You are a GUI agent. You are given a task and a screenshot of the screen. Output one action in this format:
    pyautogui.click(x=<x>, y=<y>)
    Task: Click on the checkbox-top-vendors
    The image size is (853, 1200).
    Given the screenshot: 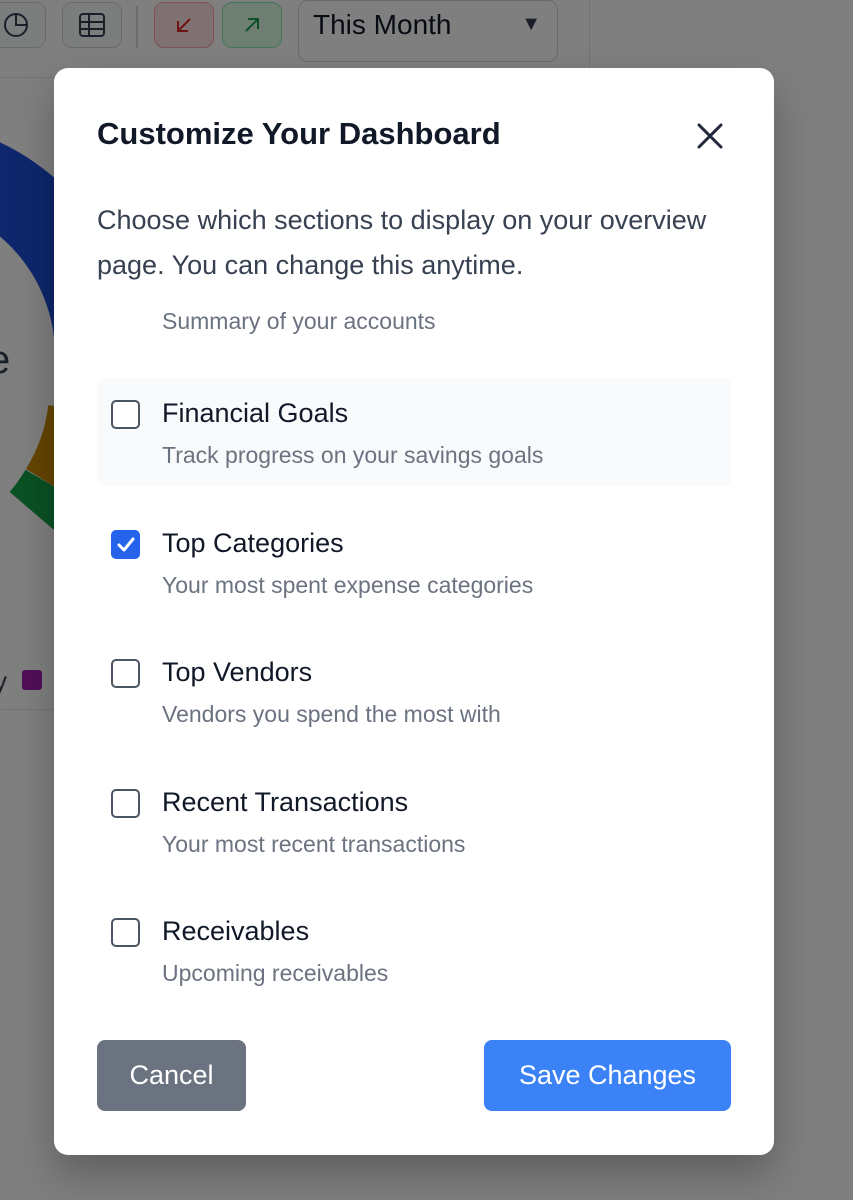 What is the action you would take?
    pyautogui.click(x=125, y=673)
    